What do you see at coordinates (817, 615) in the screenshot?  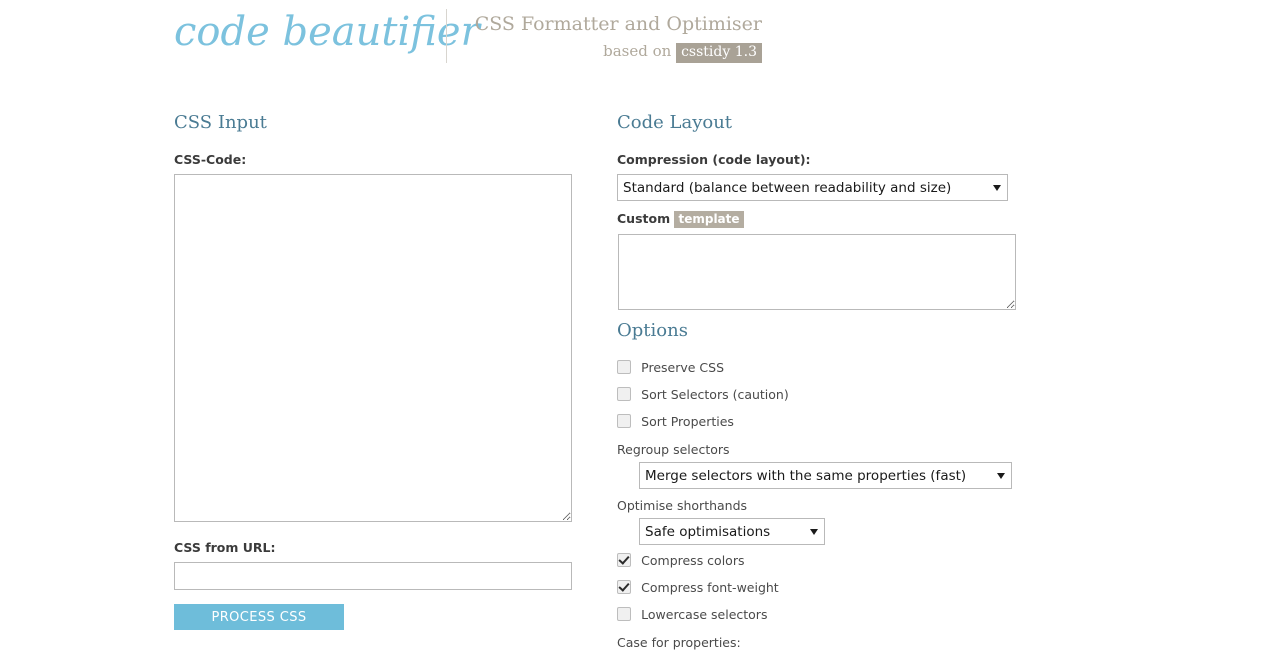 I see `checkbox-row: Lowercase selectors` at bounding box center [817, 615].